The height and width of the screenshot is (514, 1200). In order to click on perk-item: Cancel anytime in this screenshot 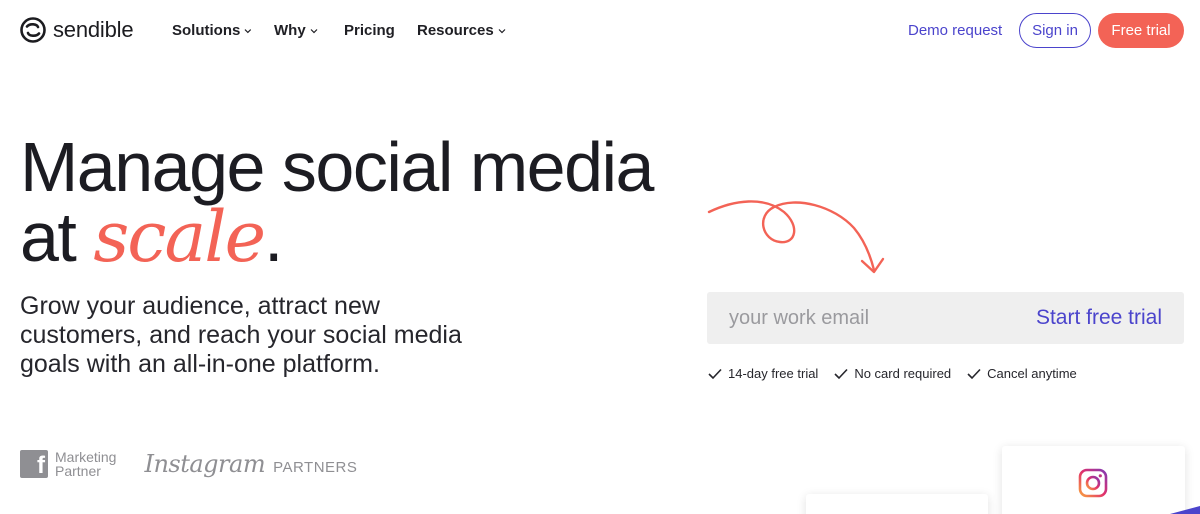, I will do `click(1022, 373)`.